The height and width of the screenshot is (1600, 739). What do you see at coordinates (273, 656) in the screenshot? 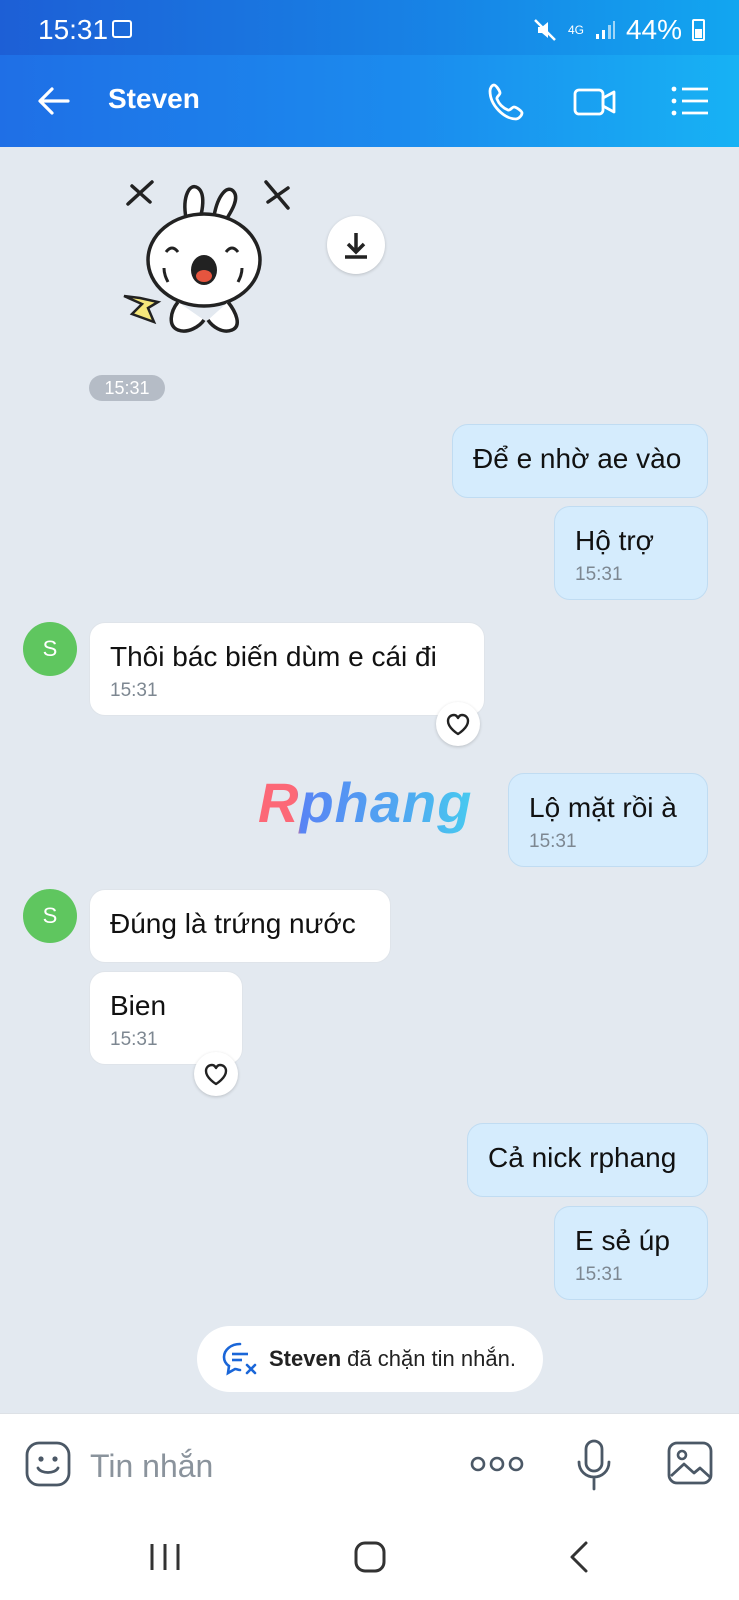
I see `message-text: Thôi bác biến dùm e cái đi` at bounding box center [273, 656].